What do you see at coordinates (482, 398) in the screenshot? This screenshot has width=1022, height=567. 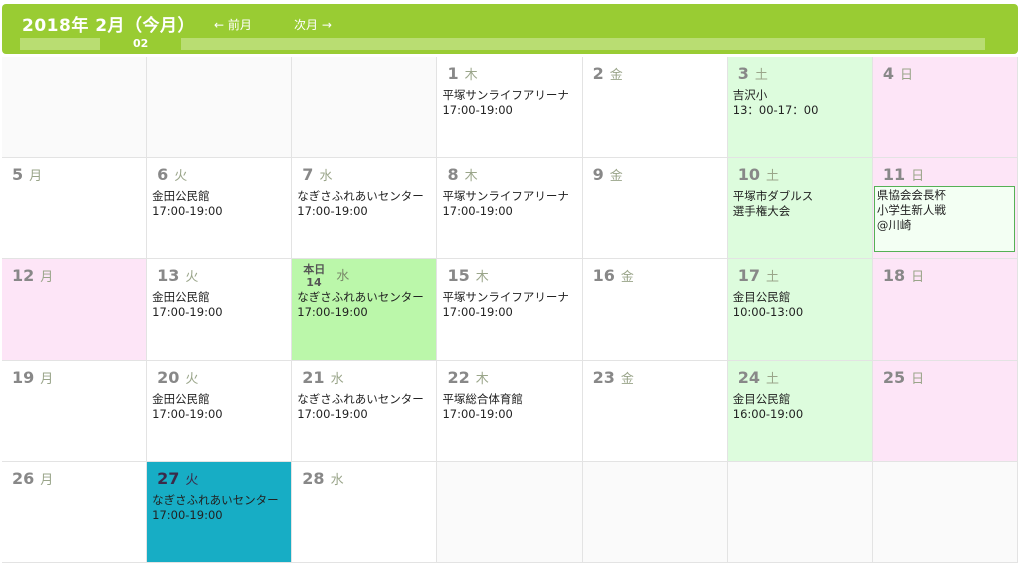 I see `event-title: 平塚総合体育館` at bounding box center [482, 398].